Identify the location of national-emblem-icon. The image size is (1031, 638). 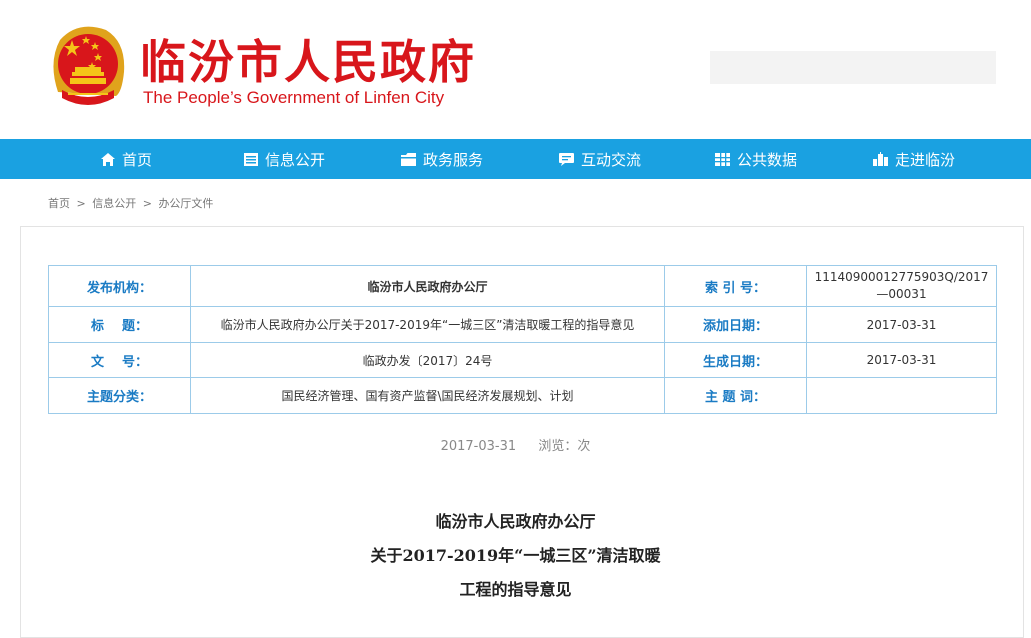
(89, 65).